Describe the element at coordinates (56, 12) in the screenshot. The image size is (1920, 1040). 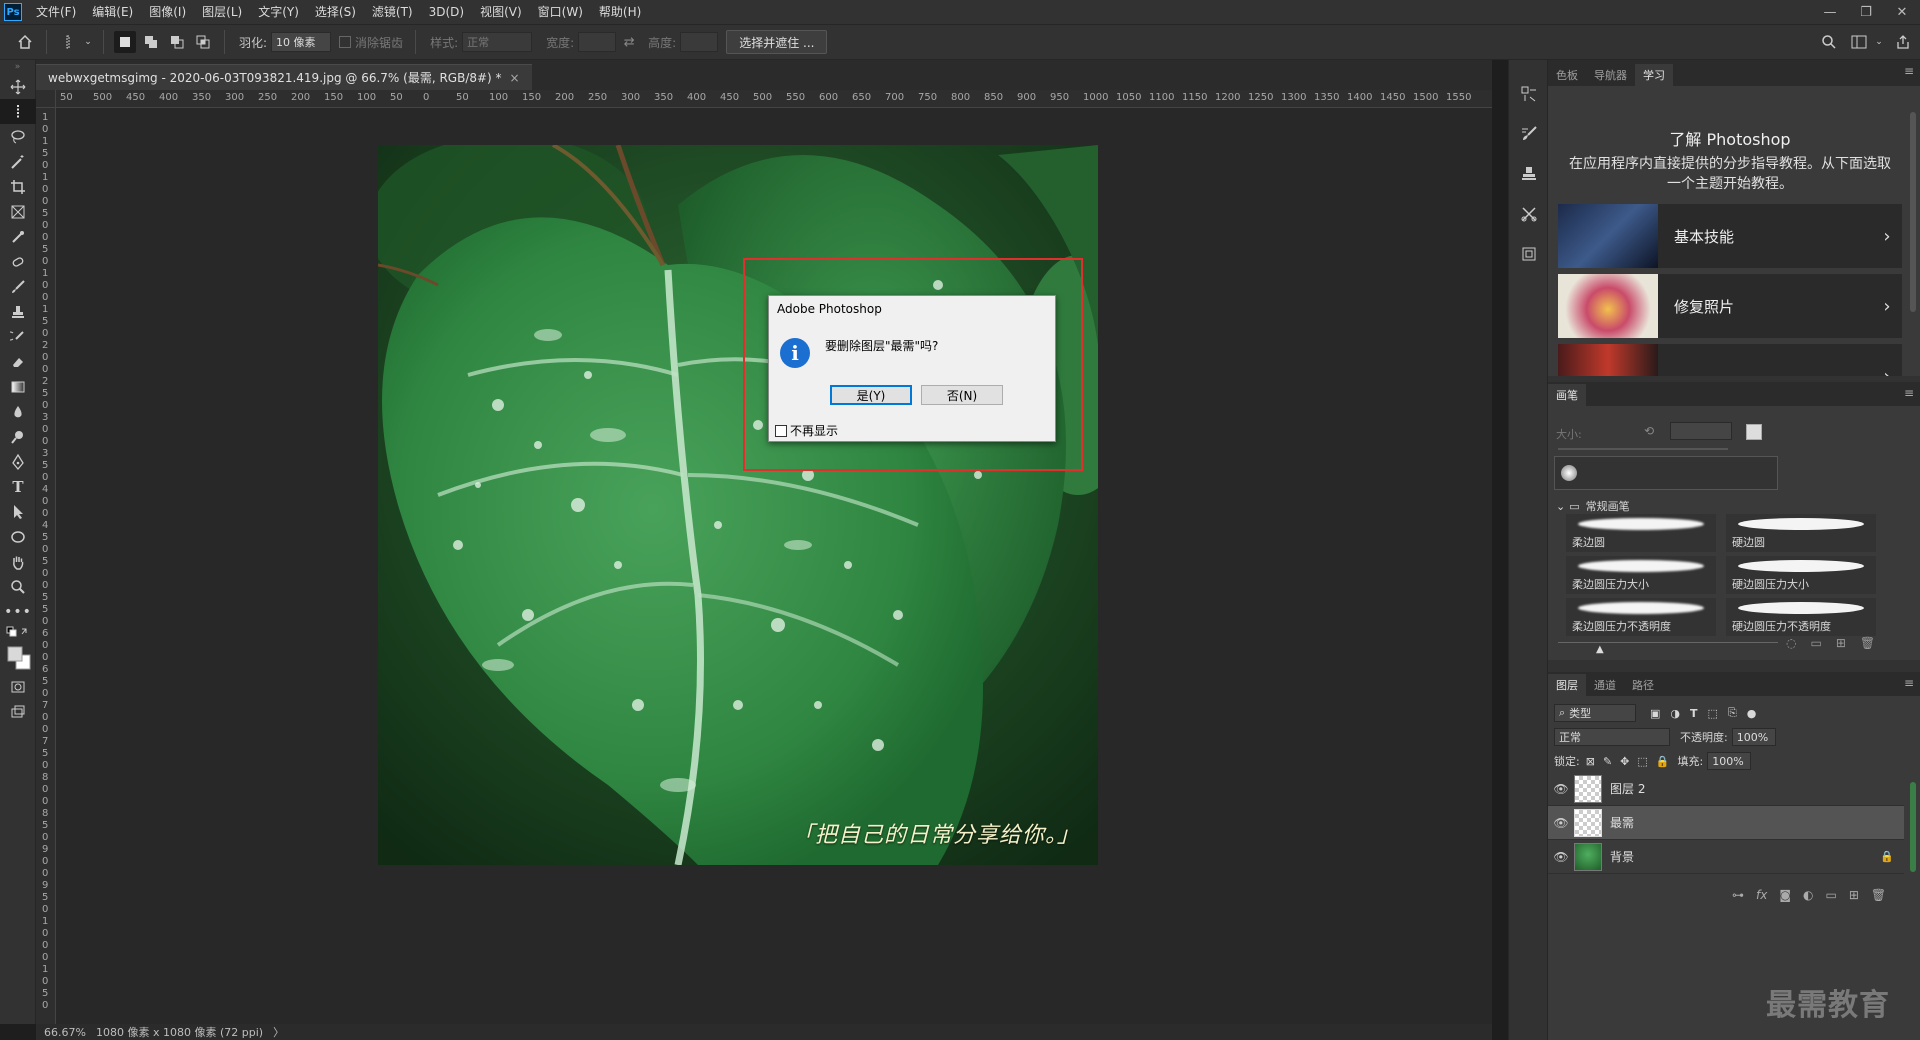
I see `menu-item: 文件(F)` at that location.